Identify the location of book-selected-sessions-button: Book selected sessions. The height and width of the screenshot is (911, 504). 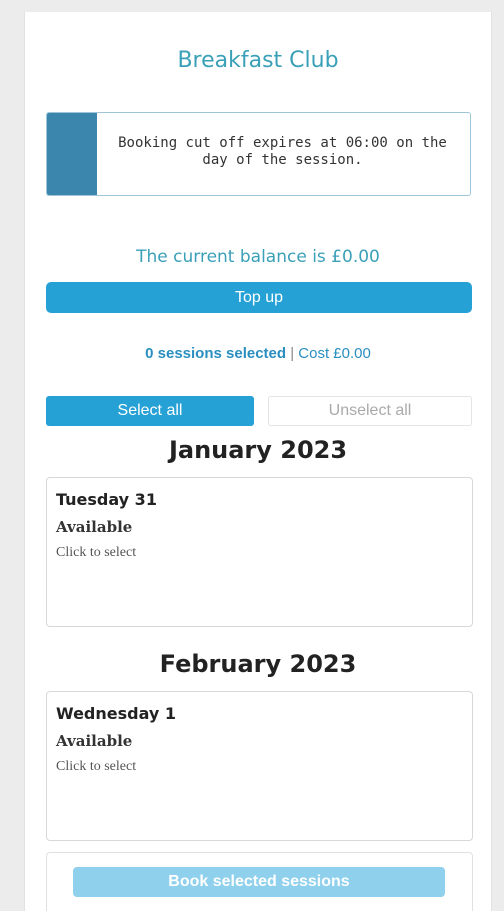
(259, 882).